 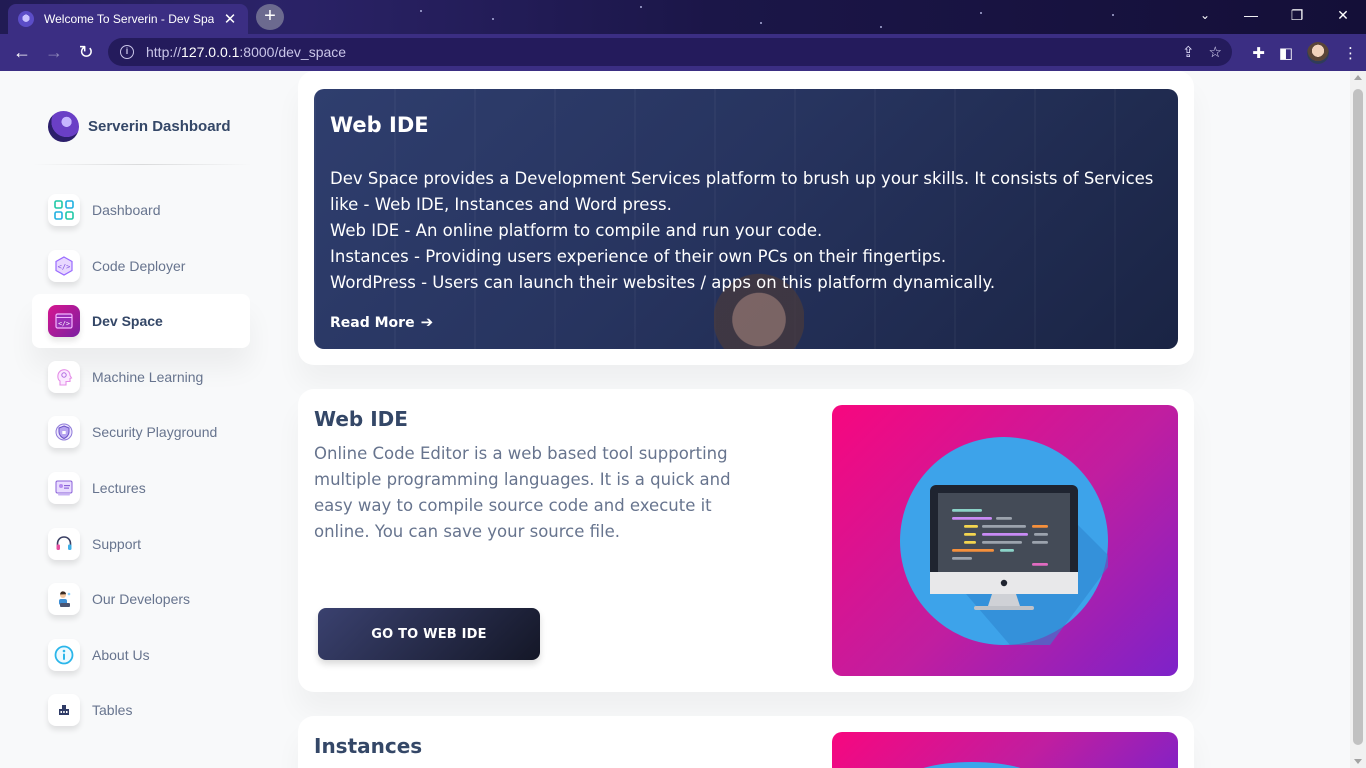 I want to click on sidebar-item-dev-space: </> Dev Space, so click(x=141, y=321).